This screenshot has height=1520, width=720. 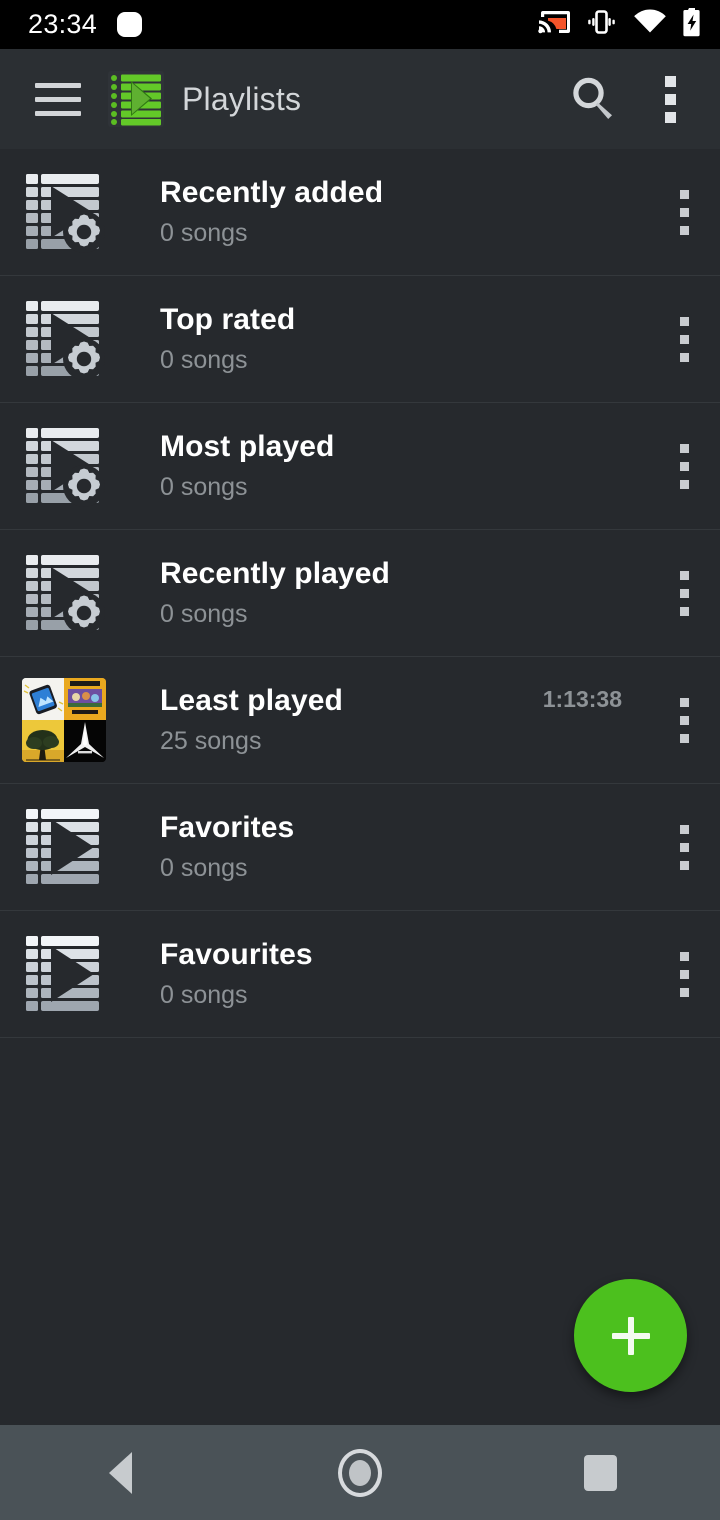 I want to click on list-item: Most played 0 songs, so click(x=360, y=466).